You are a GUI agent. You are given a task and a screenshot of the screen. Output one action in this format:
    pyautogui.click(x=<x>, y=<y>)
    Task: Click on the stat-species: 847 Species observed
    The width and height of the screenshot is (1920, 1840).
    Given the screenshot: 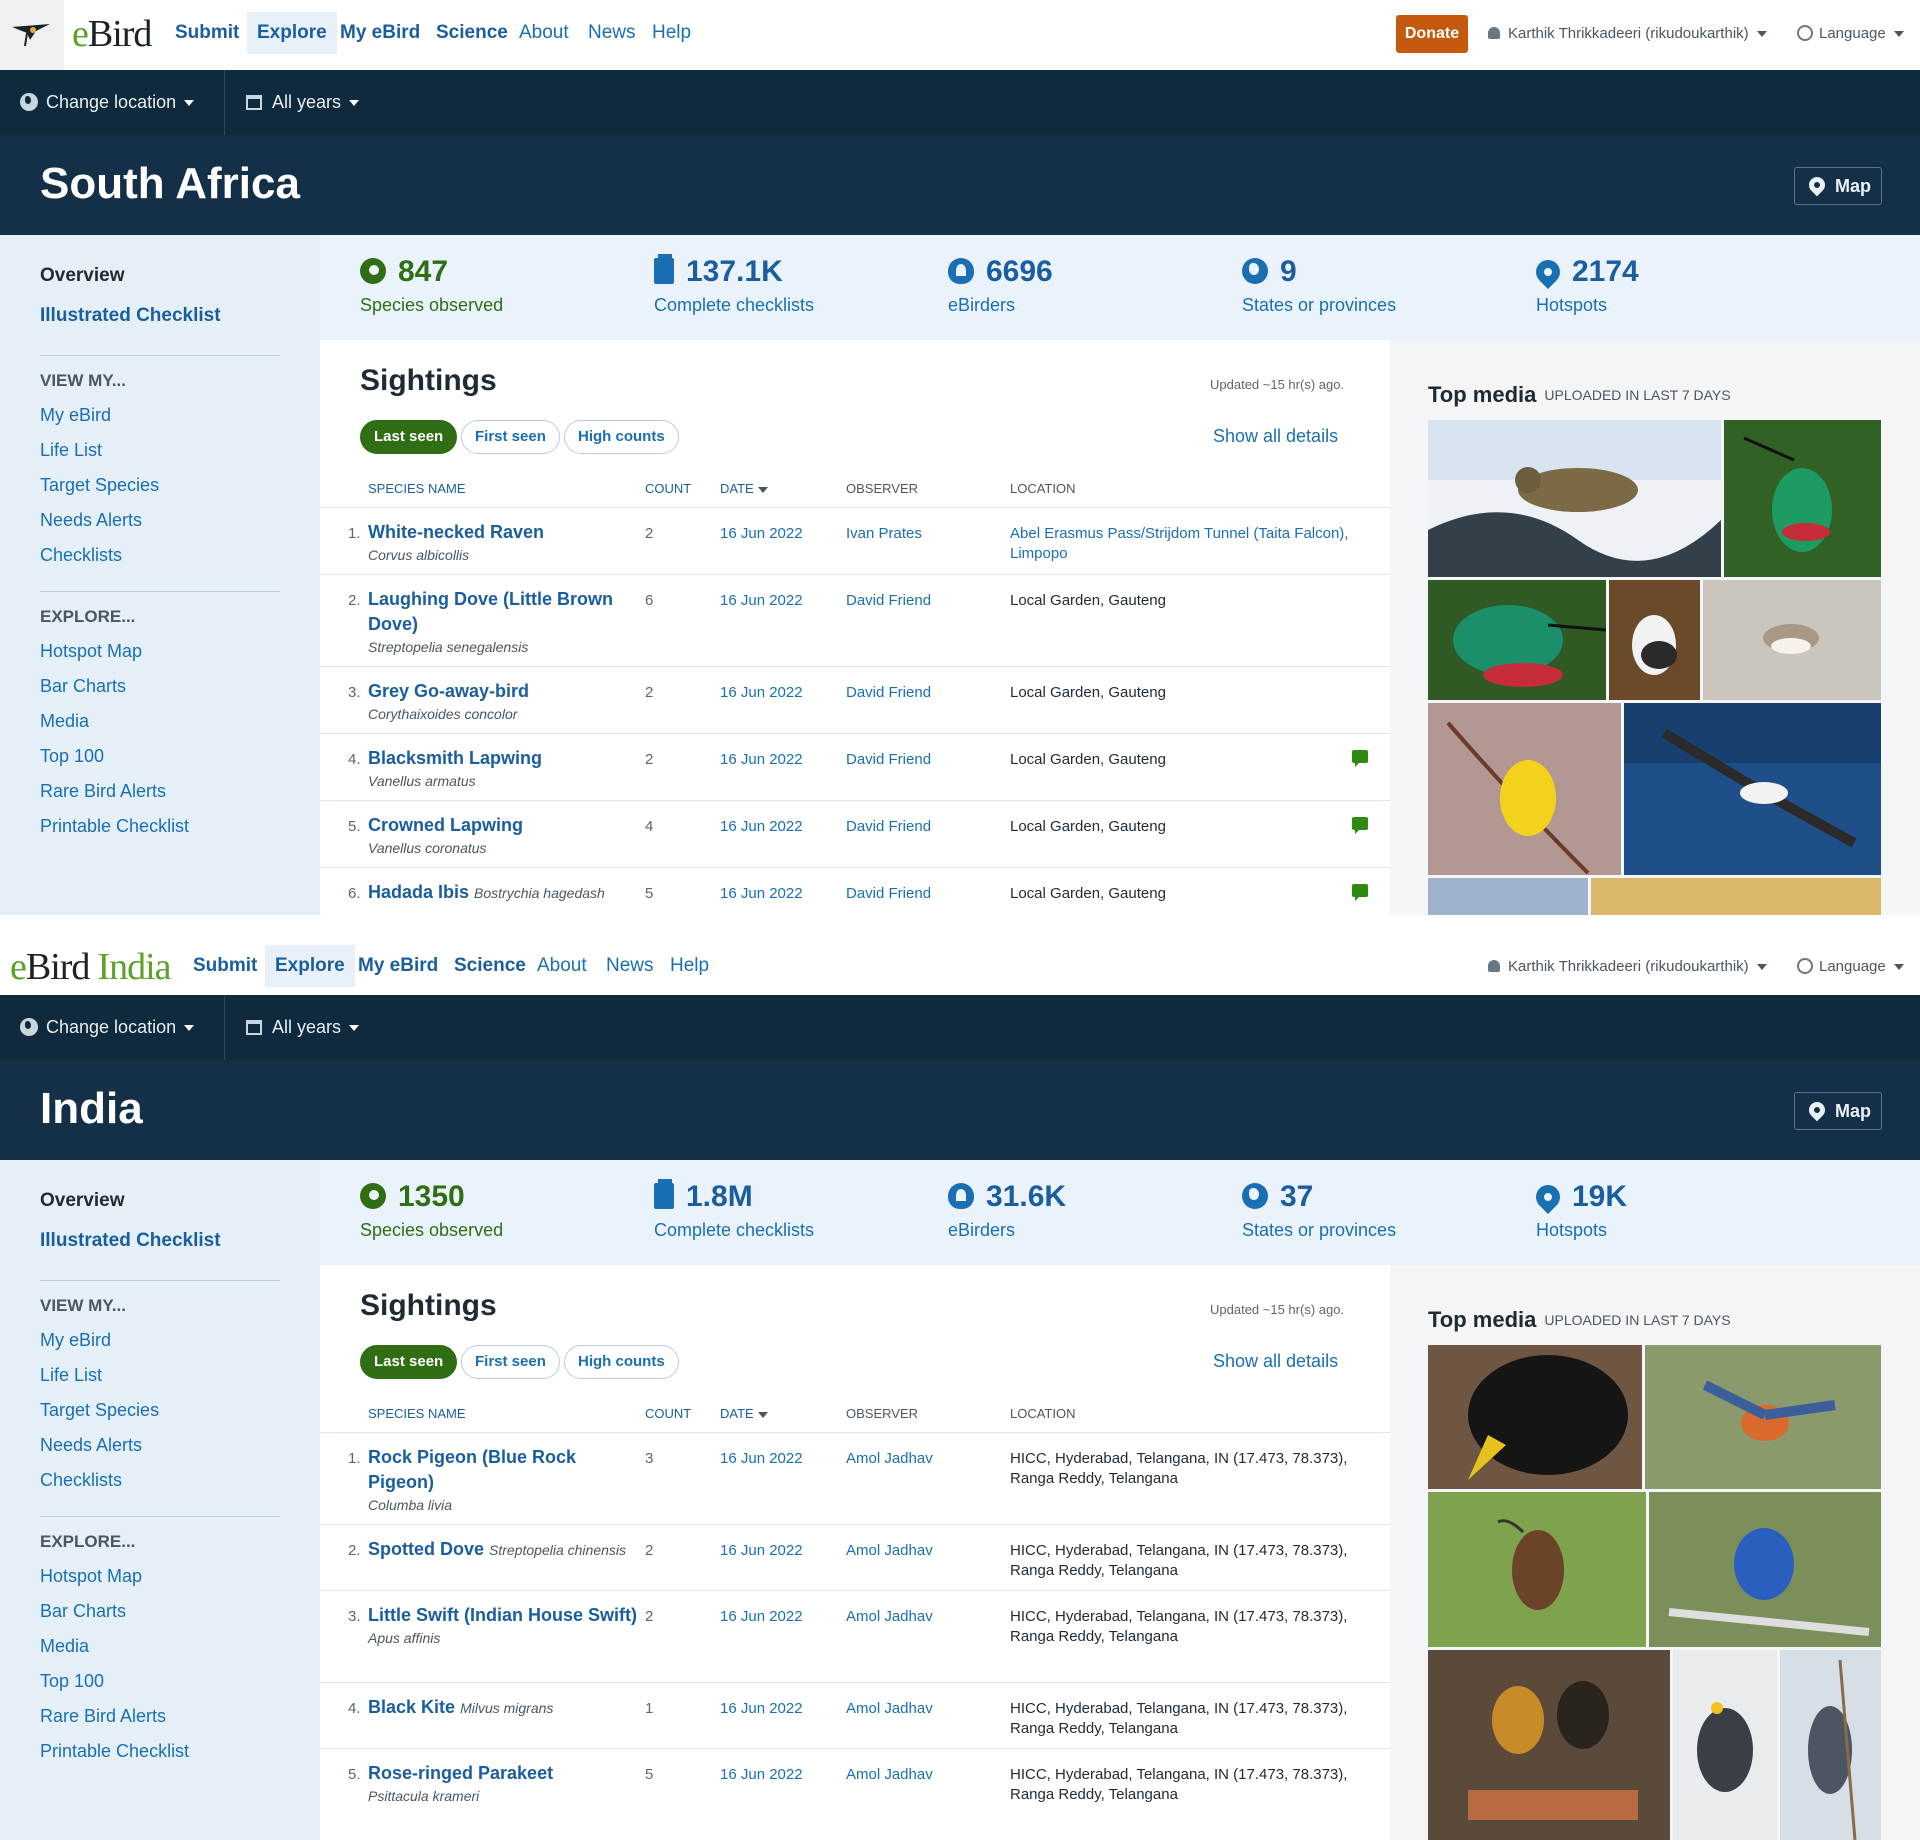 What is the action you would take?
    pyautogui.click(x=431, y=285)
    